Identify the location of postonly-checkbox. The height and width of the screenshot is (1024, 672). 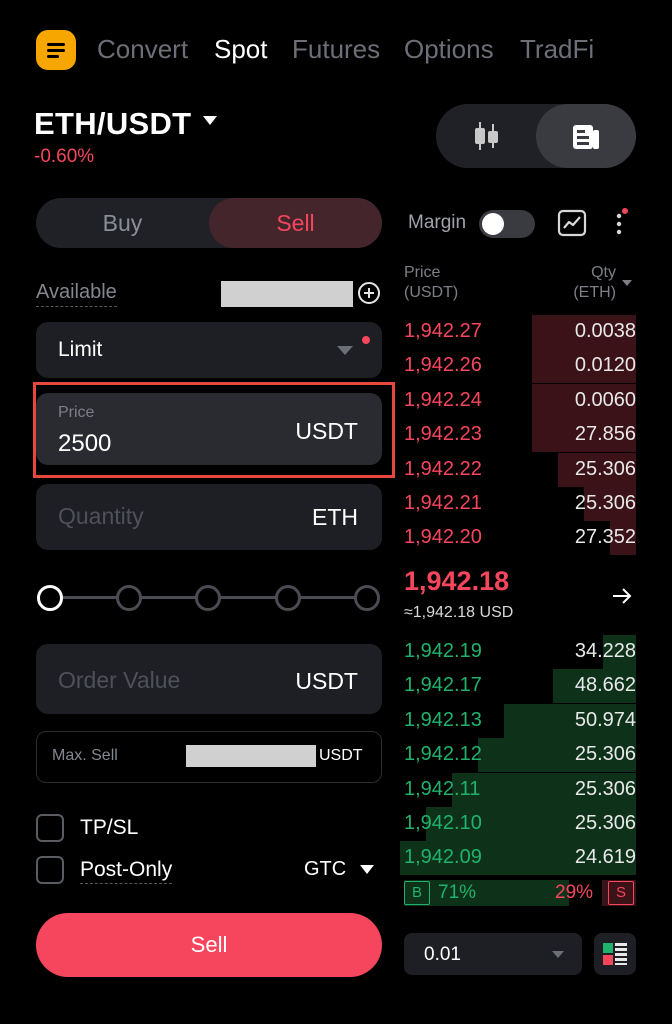
(50, 870).